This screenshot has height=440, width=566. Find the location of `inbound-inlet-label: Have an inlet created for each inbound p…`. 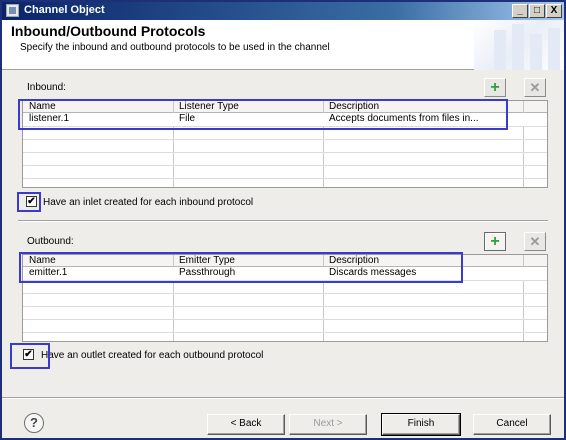

inbound-inlet-label: Have an inlet created for each inbound p… is located at coordinates (148, 202).